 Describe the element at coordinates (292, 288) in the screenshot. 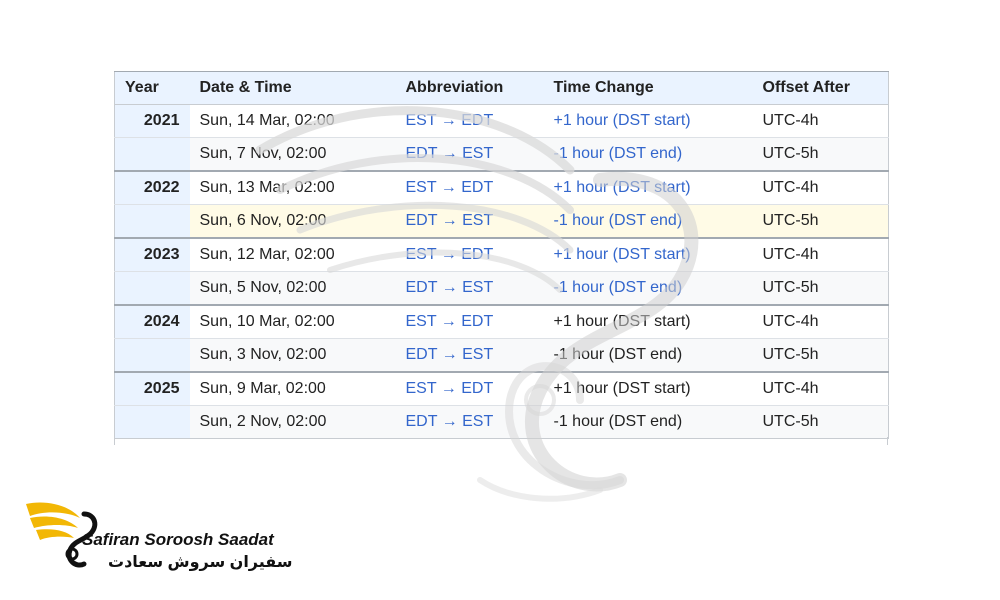

I see `date-cell: Sun, 5 Nov, 02:00` at that location.